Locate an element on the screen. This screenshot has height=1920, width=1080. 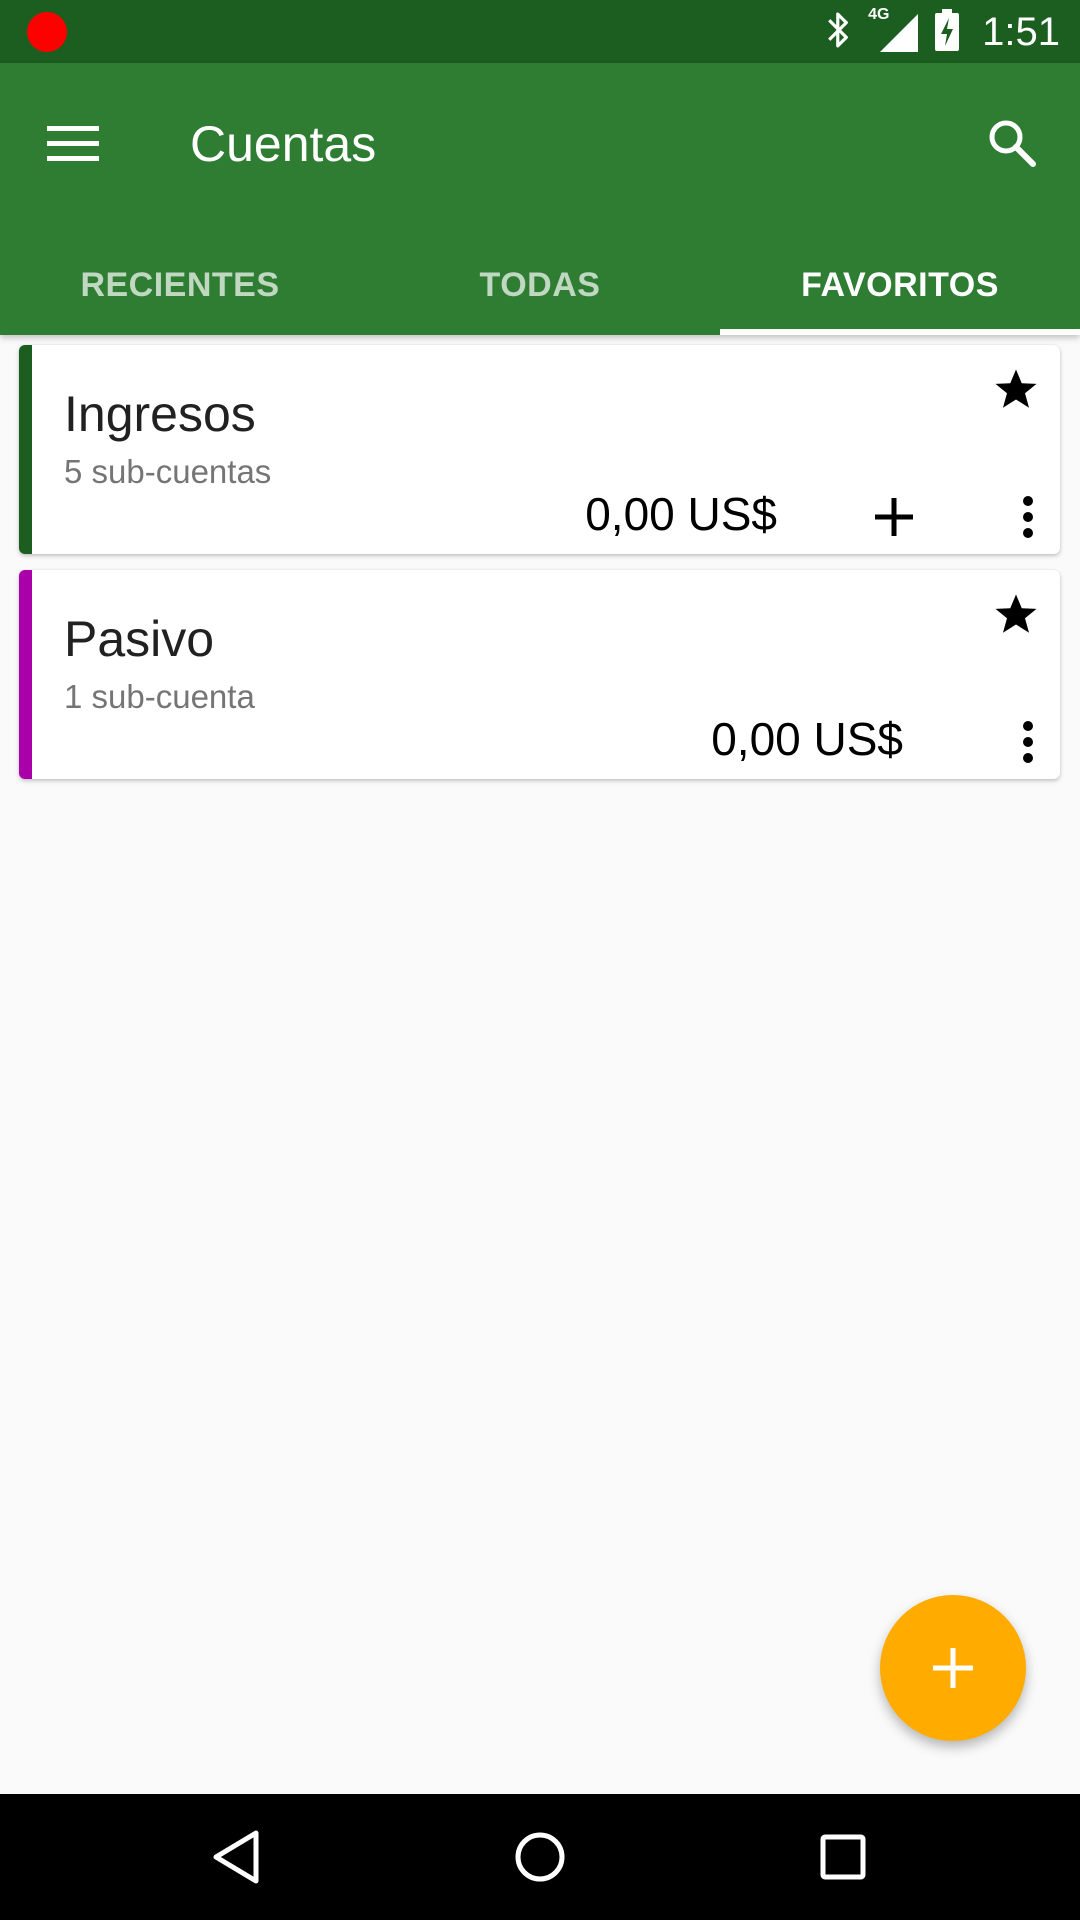
hamburger-menu-icon is located at coordinates (73, 143).